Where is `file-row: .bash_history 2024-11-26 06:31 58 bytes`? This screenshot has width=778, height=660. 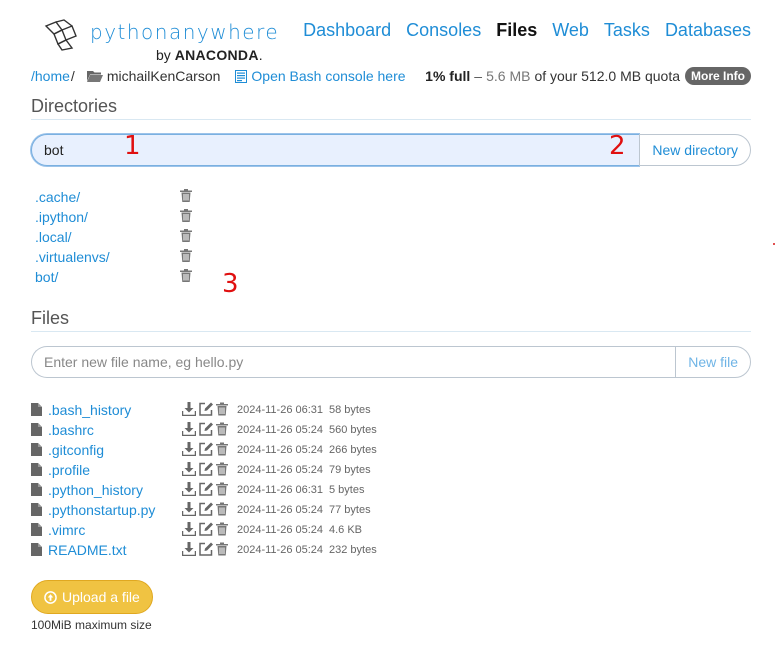
file-row: .bash_history 2024-11-26 06:31 58 bytes is located at coordinates (241, 410).